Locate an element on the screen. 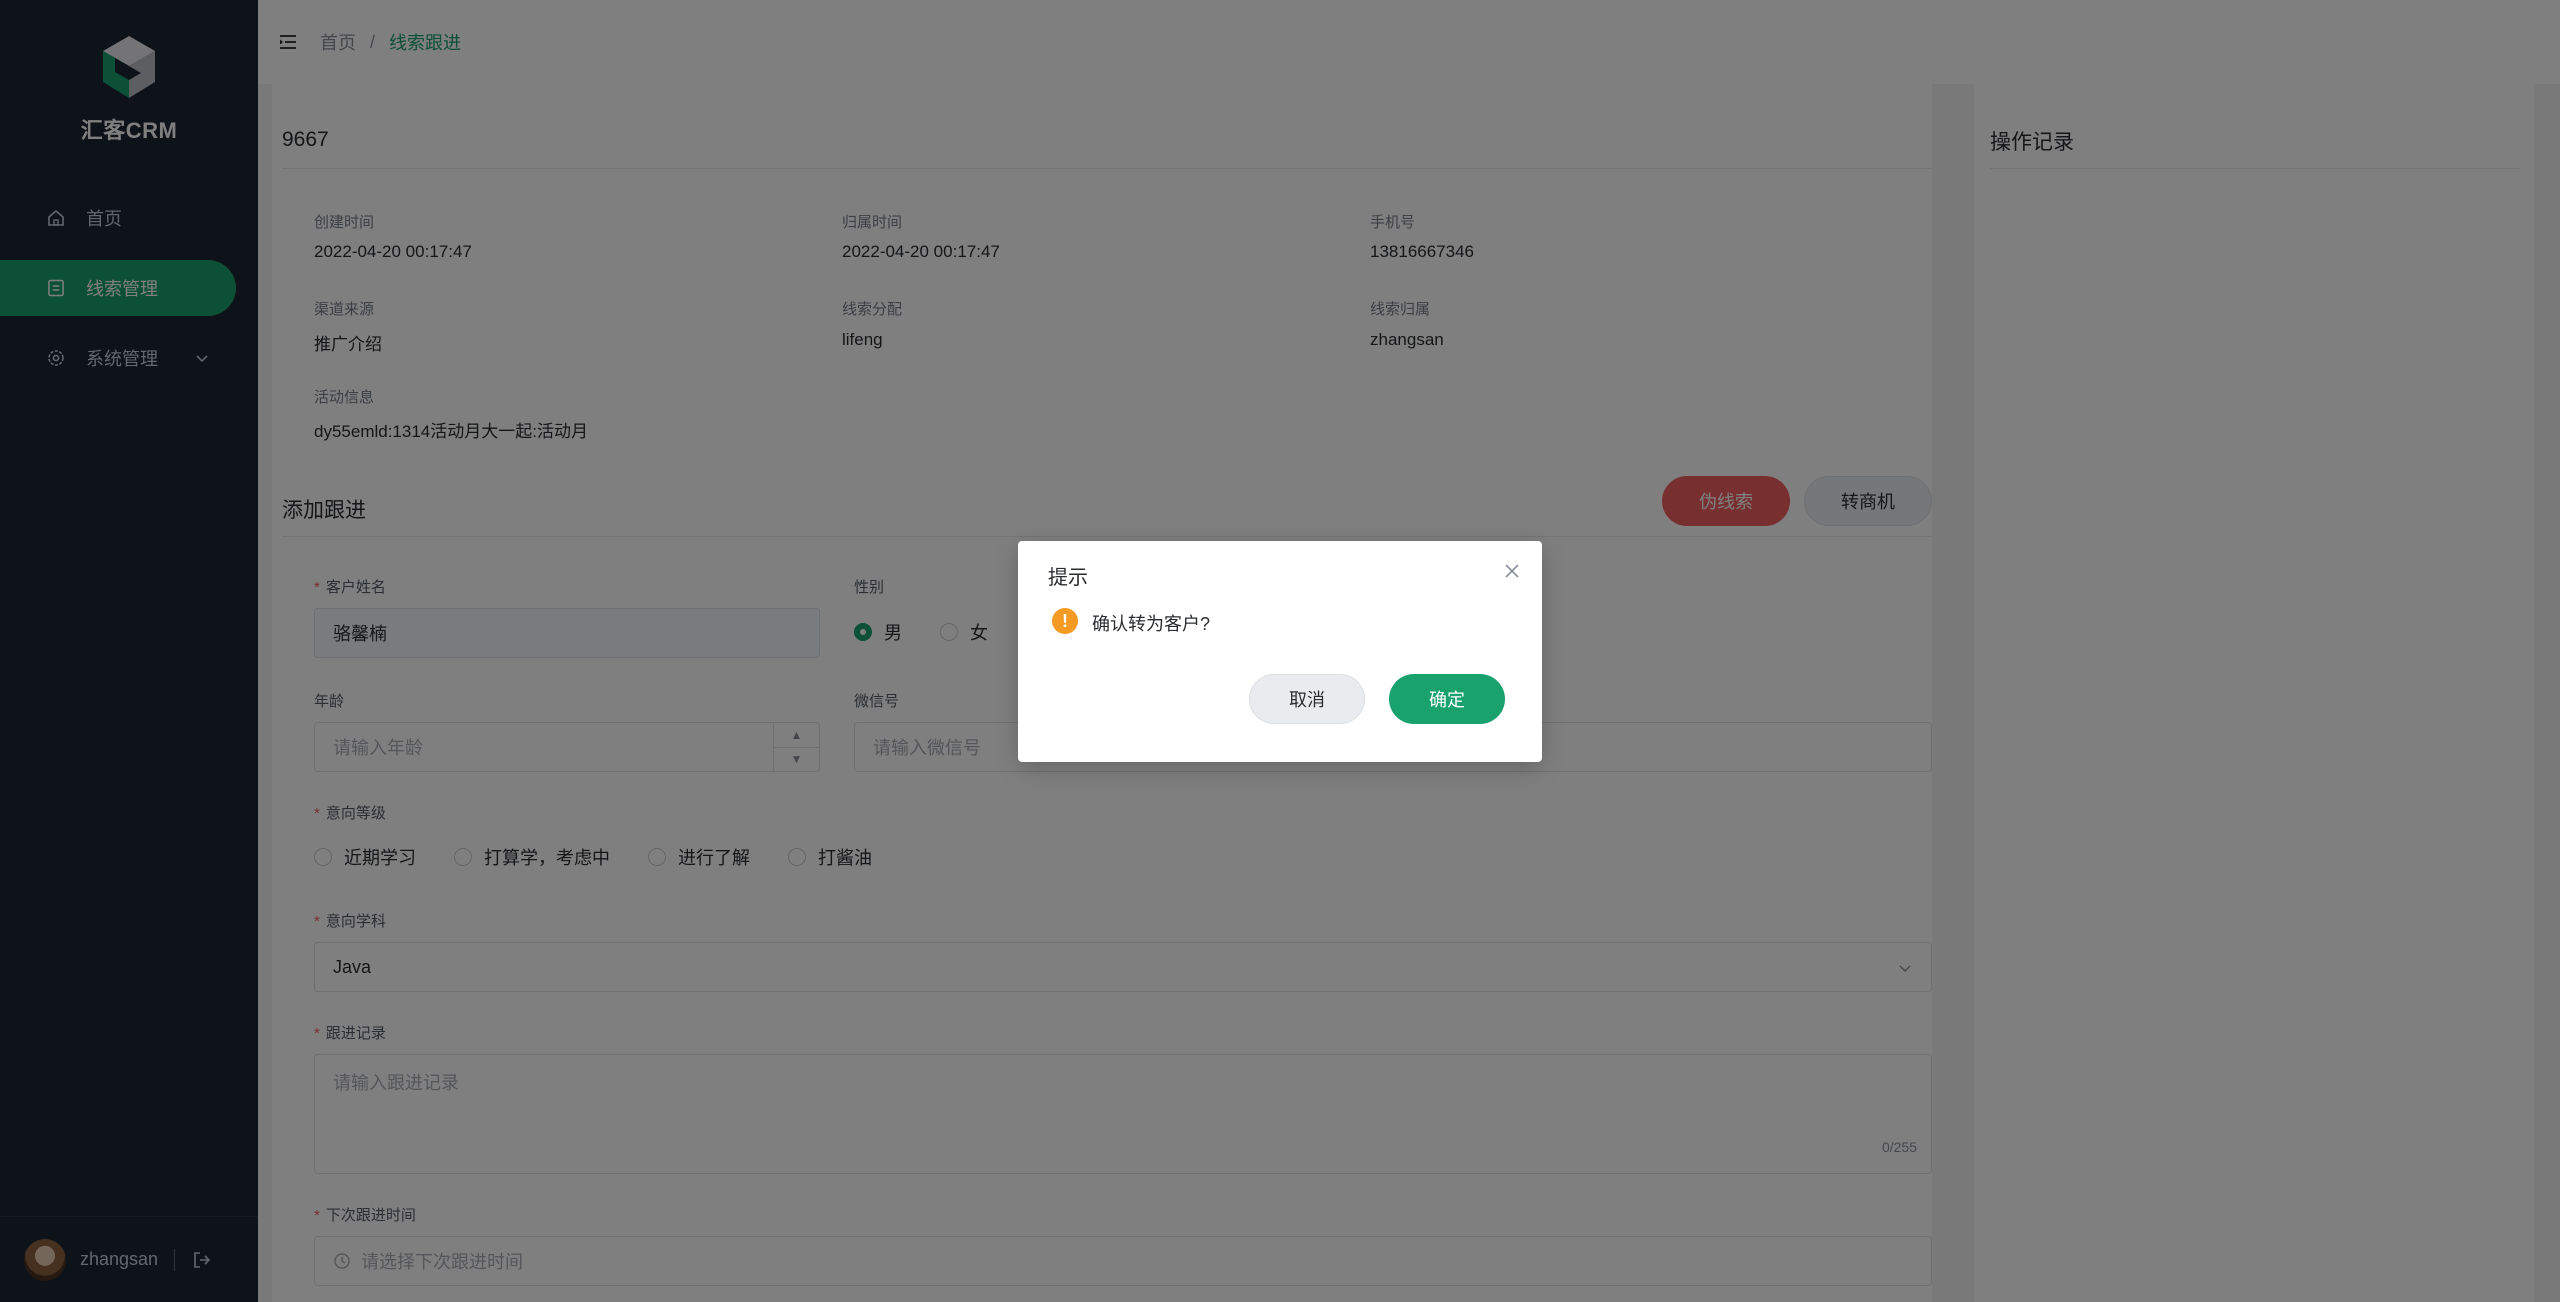  close-icon is located at coordinates (1512, 571).